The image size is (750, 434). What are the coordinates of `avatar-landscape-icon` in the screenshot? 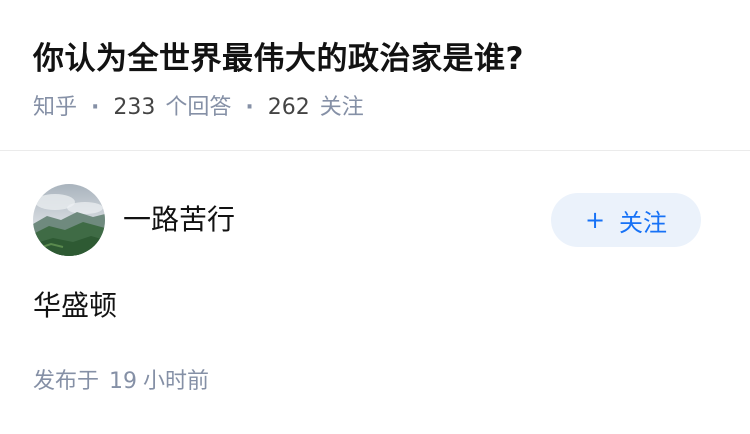 It's located at (69, 220).